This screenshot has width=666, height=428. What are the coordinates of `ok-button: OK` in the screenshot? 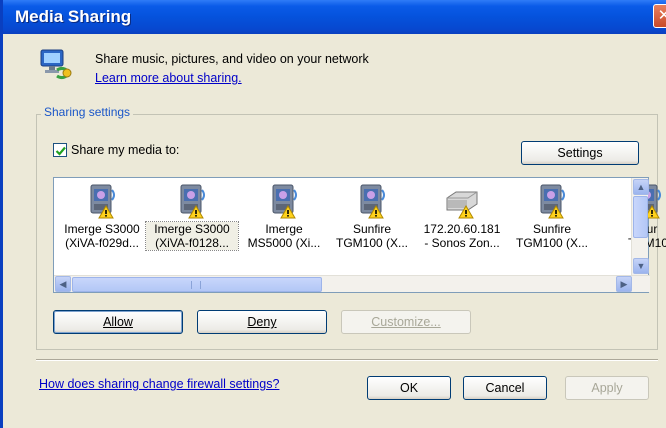 It's located at (409, 388).